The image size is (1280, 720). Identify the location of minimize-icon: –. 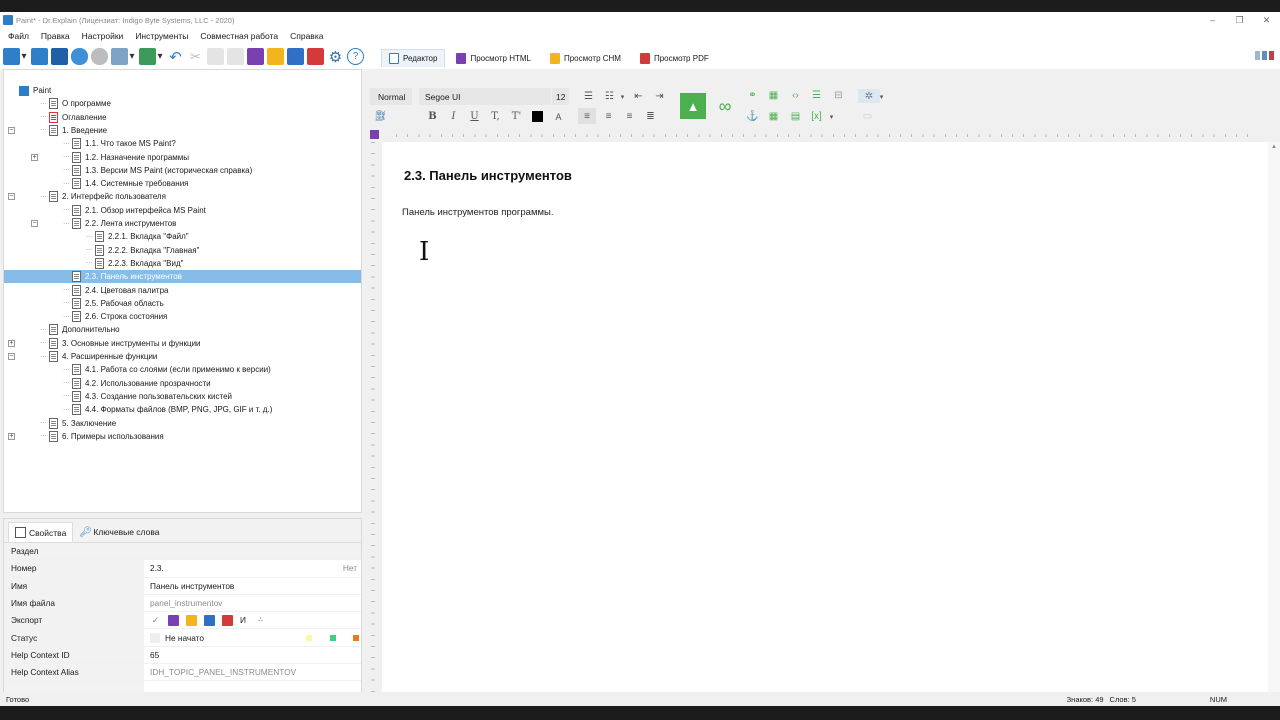
(1212, 20).